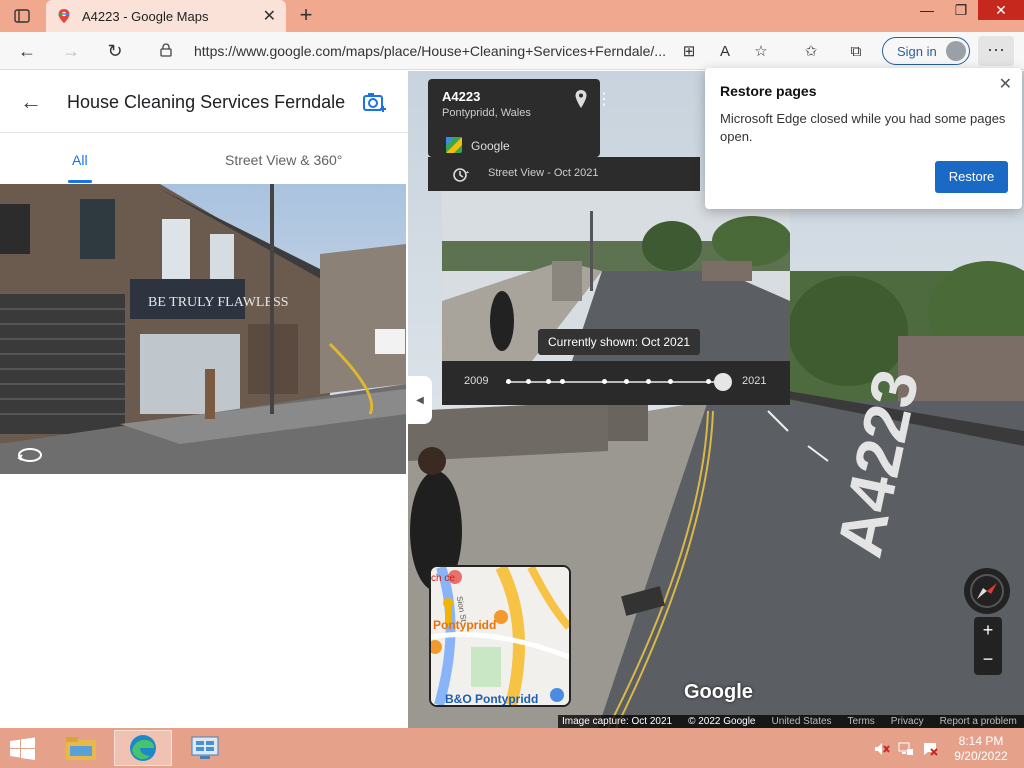  What do you see at coordinates (32, 101) in the screenshot?
I see `back-arrow-icon: ←` at bounding box center [32, 101].